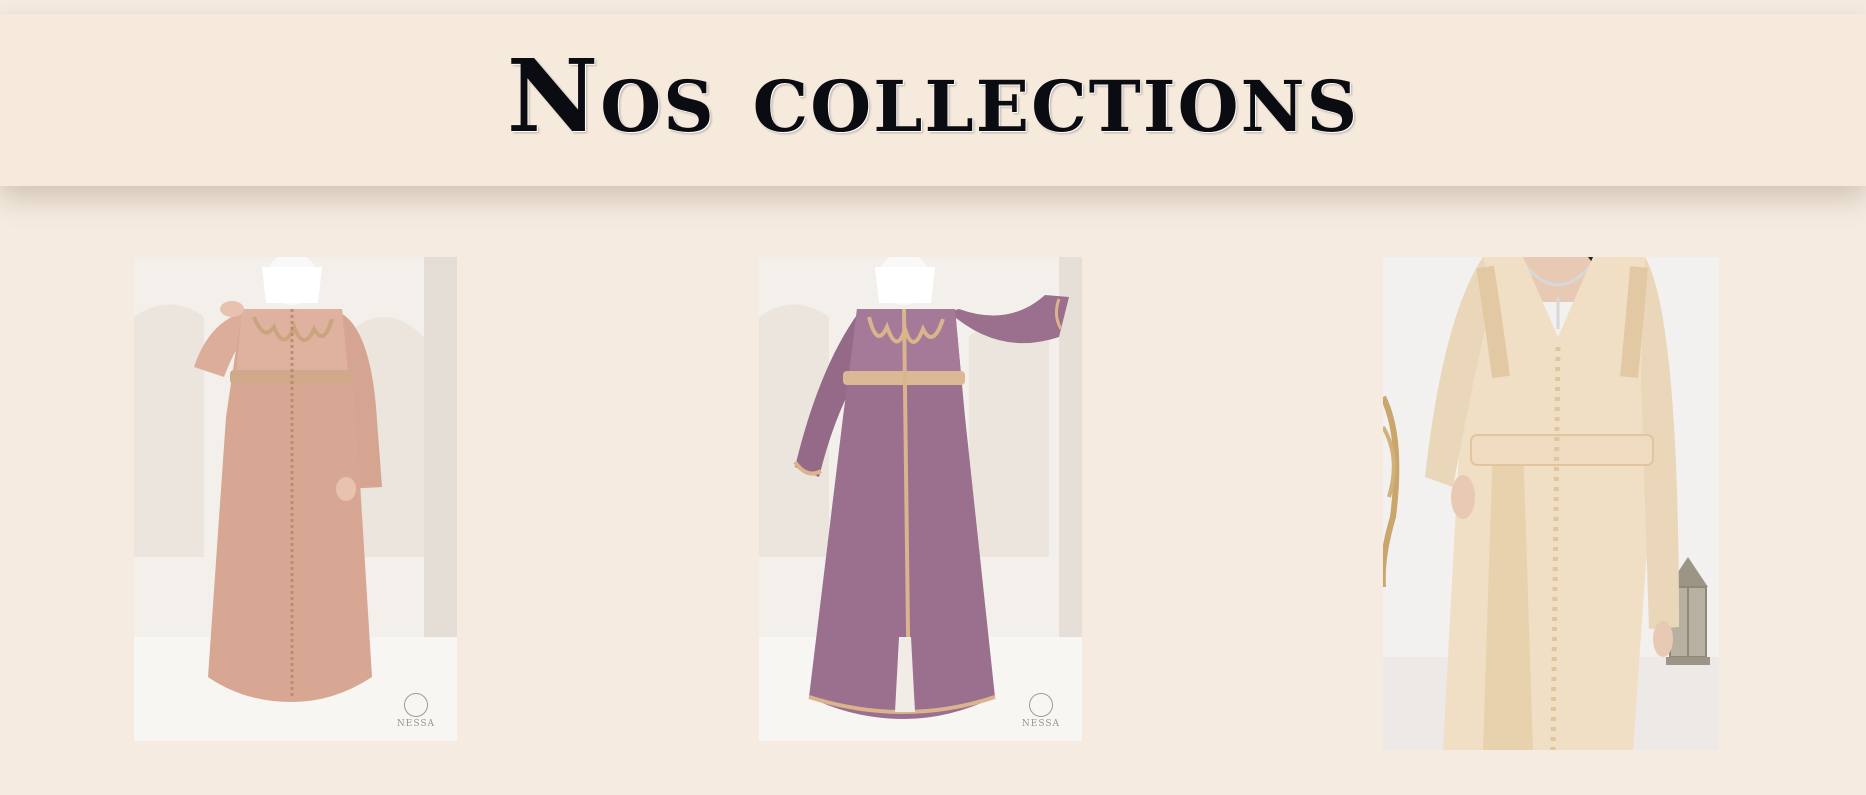 This screenshot has height=795, width=1866. Describe the element at coordinates (933, 96) in the screenshot. I see `page-title: Nos collections` at that location.